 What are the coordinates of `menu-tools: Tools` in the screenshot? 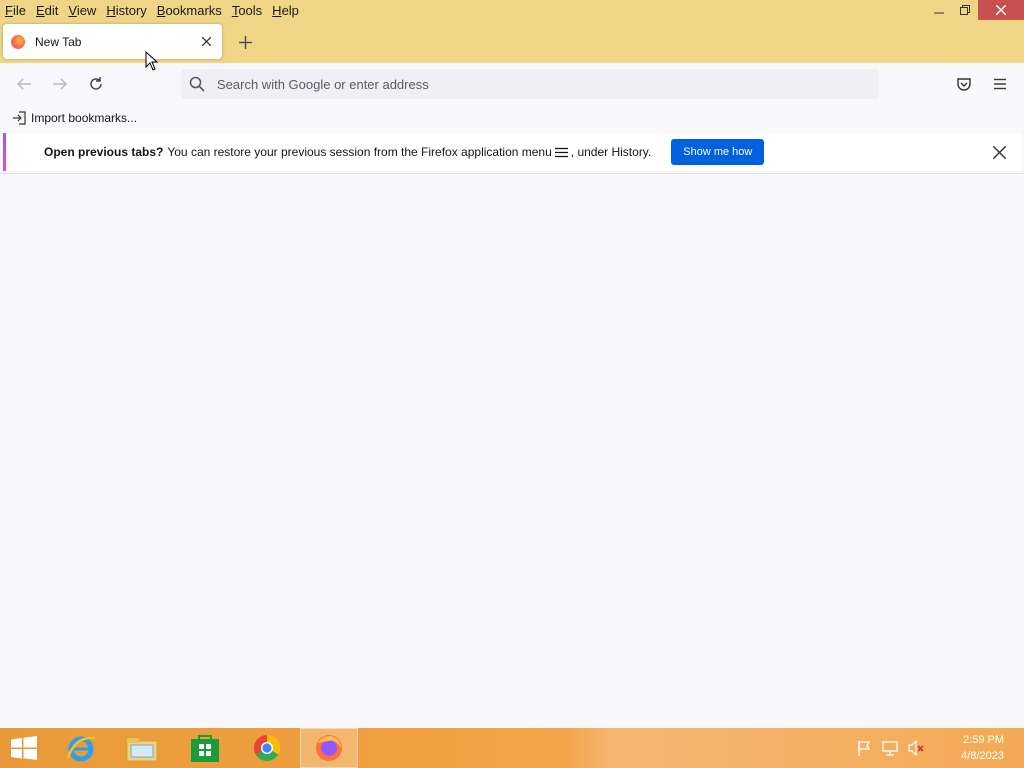 It's located at (247, 10).